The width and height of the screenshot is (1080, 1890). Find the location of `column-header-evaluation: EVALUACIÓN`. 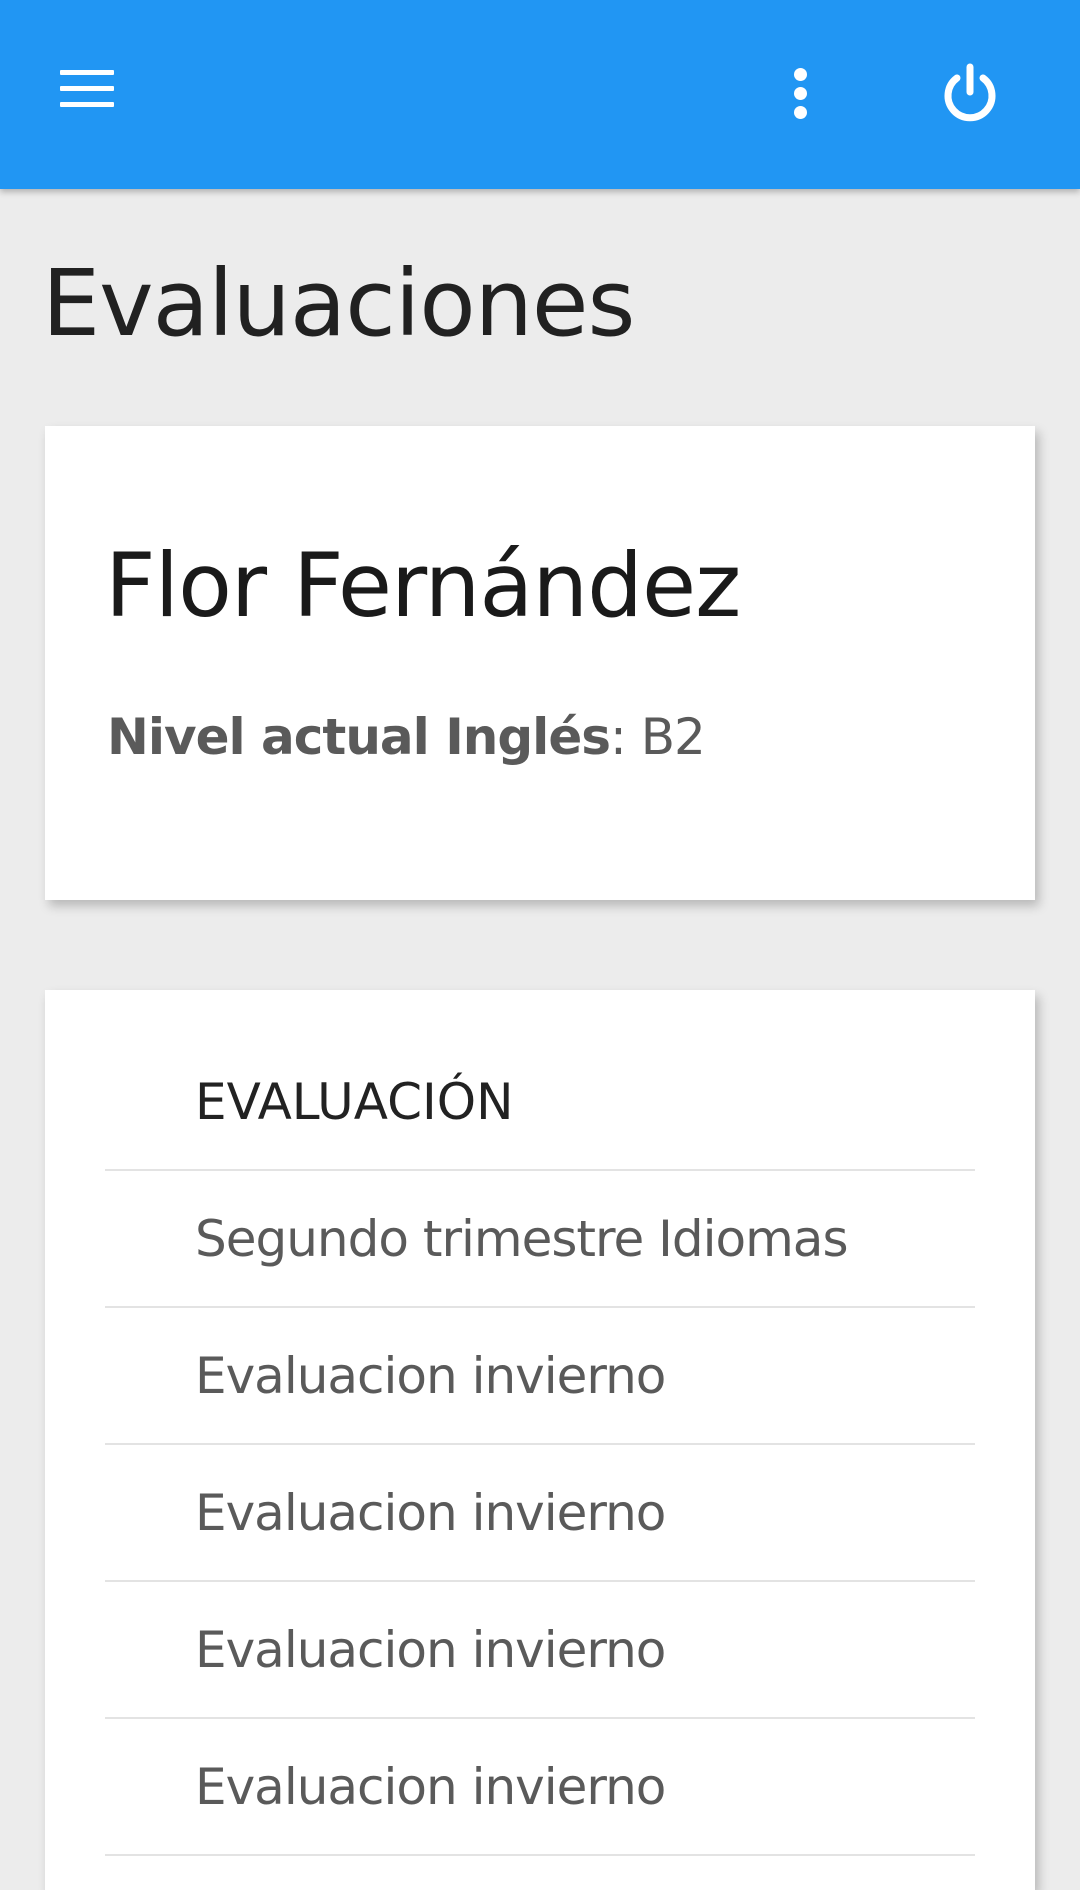

column-header-evaluation: EVALUACIÓN is located at coordinates (354, 1101).